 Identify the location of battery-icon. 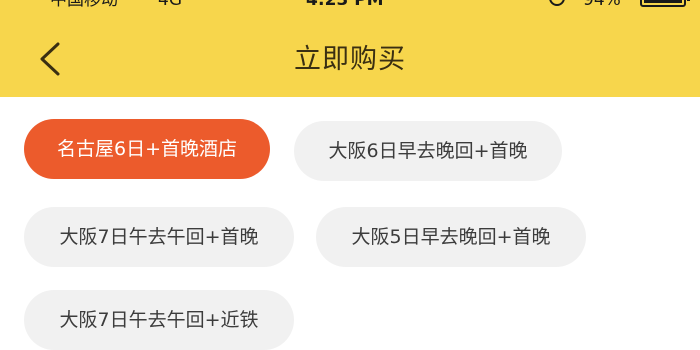
(665, 3).